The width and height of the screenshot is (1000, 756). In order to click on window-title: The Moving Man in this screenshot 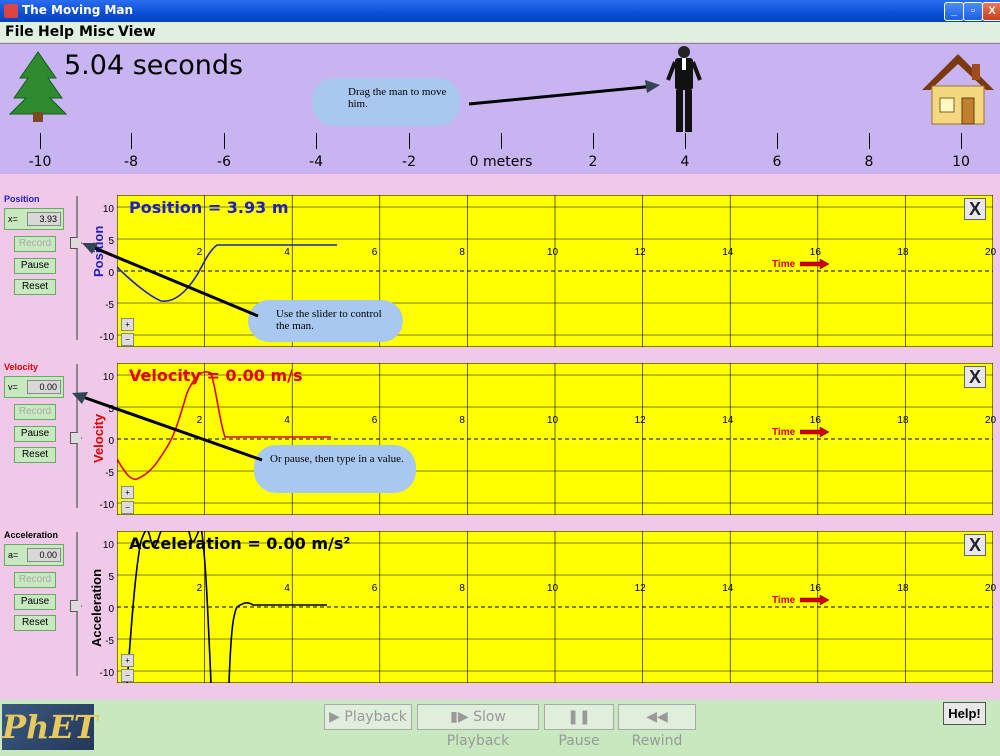, I will do `click(78, 10)`.